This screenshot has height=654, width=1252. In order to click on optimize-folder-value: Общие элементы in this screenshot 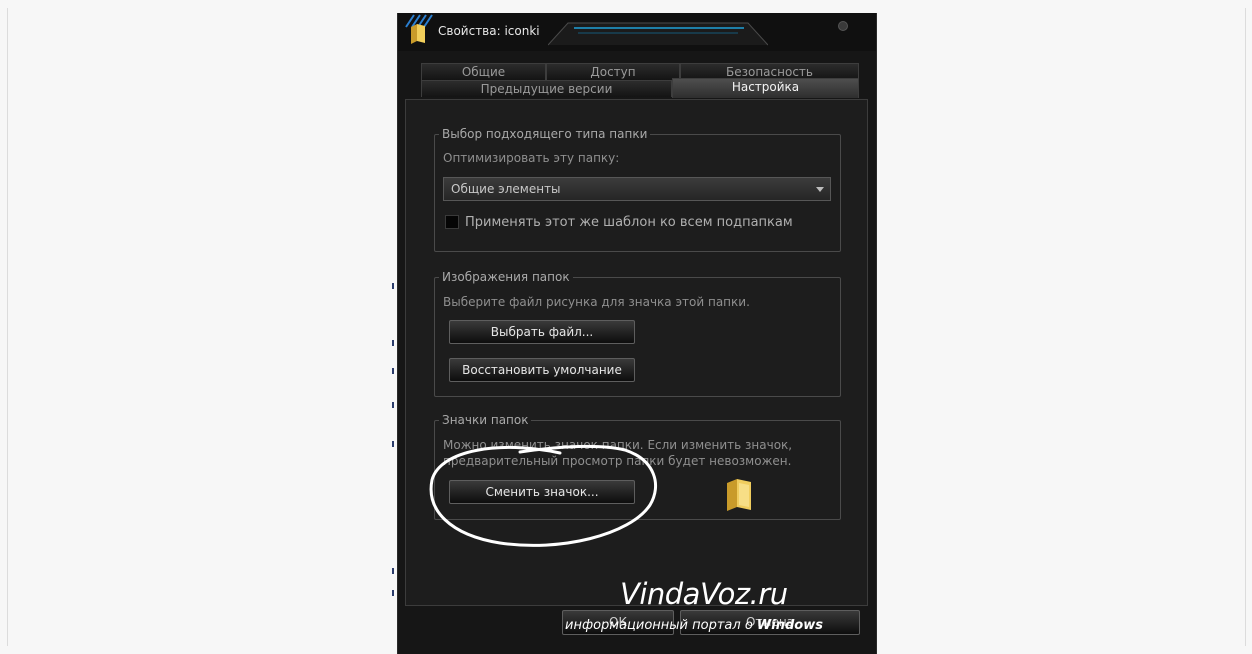, I will do `click(506, 189)`.